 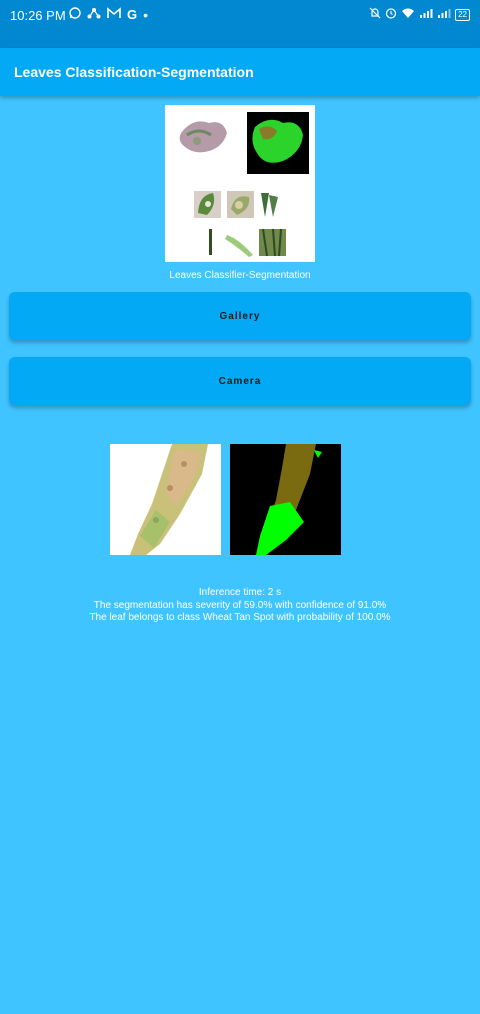 I want to click on segmentation-mask-image, so click(x=285, y=499).